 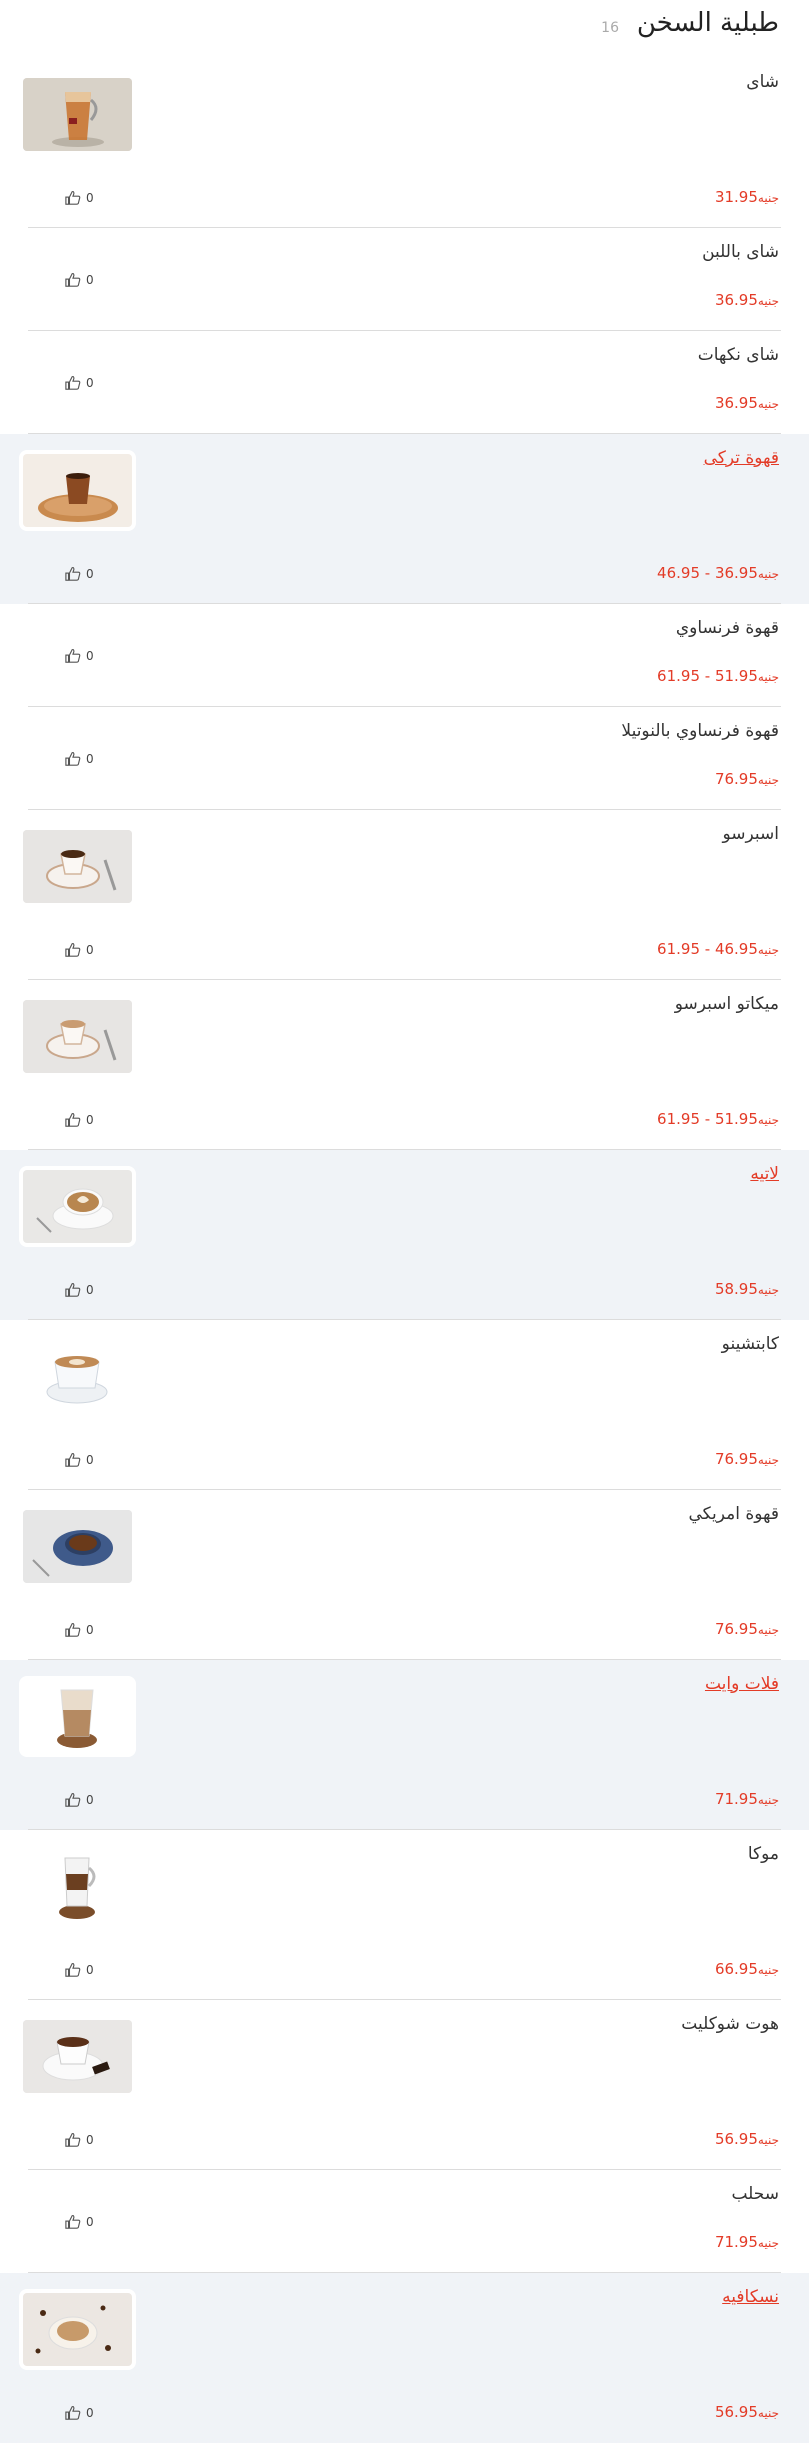 What do you see at coordinates (404, 1235) in the screenshot?
I see `menu-item: لاتيه جنيه58.95 0` at bounding box center [404, 1235].